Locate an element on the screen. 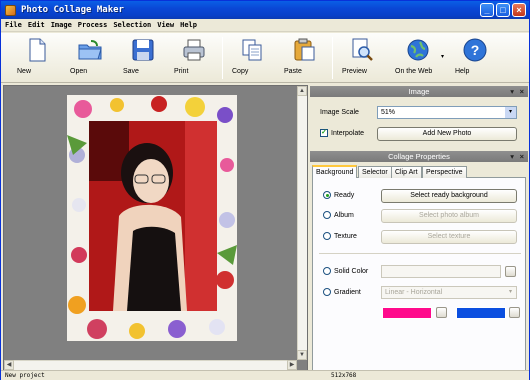 The height and width of the screenshot is (380, 530). on-the-web-button: On the Web is located at coordinates (418, 58).